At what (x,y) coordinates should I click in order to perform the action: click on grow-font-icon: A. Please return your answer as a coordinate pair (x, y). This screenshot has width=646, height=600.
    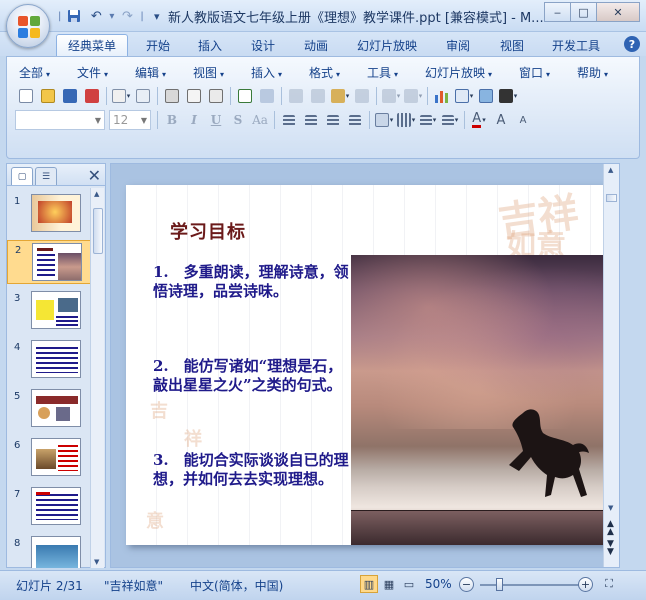
    Looking at the image, I should click on (501, 120).